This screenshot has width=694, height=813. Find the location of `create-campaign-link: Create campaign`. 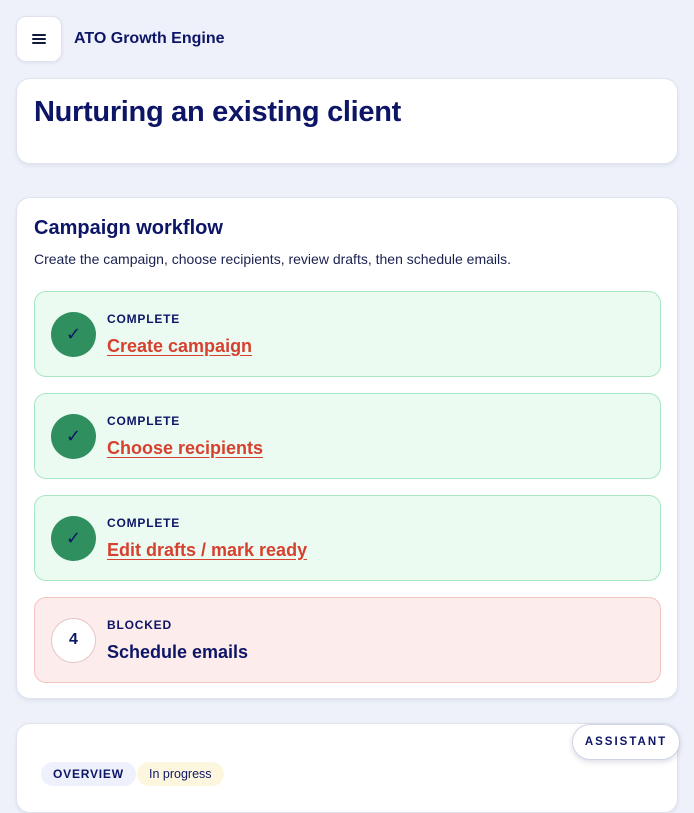

create-campaign-link: Create campaign is located at coordinates (179, 346).